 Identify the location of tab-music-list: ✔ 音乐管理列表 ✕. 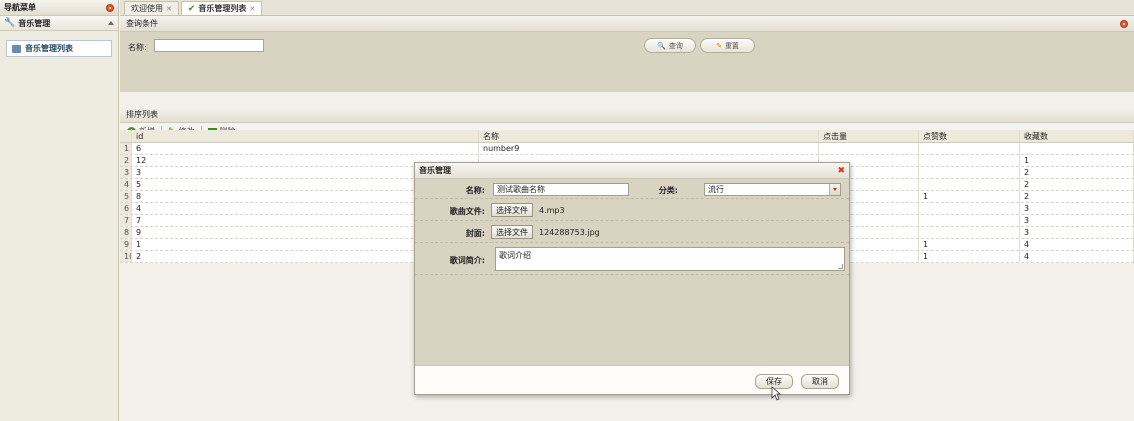
(221, 8).